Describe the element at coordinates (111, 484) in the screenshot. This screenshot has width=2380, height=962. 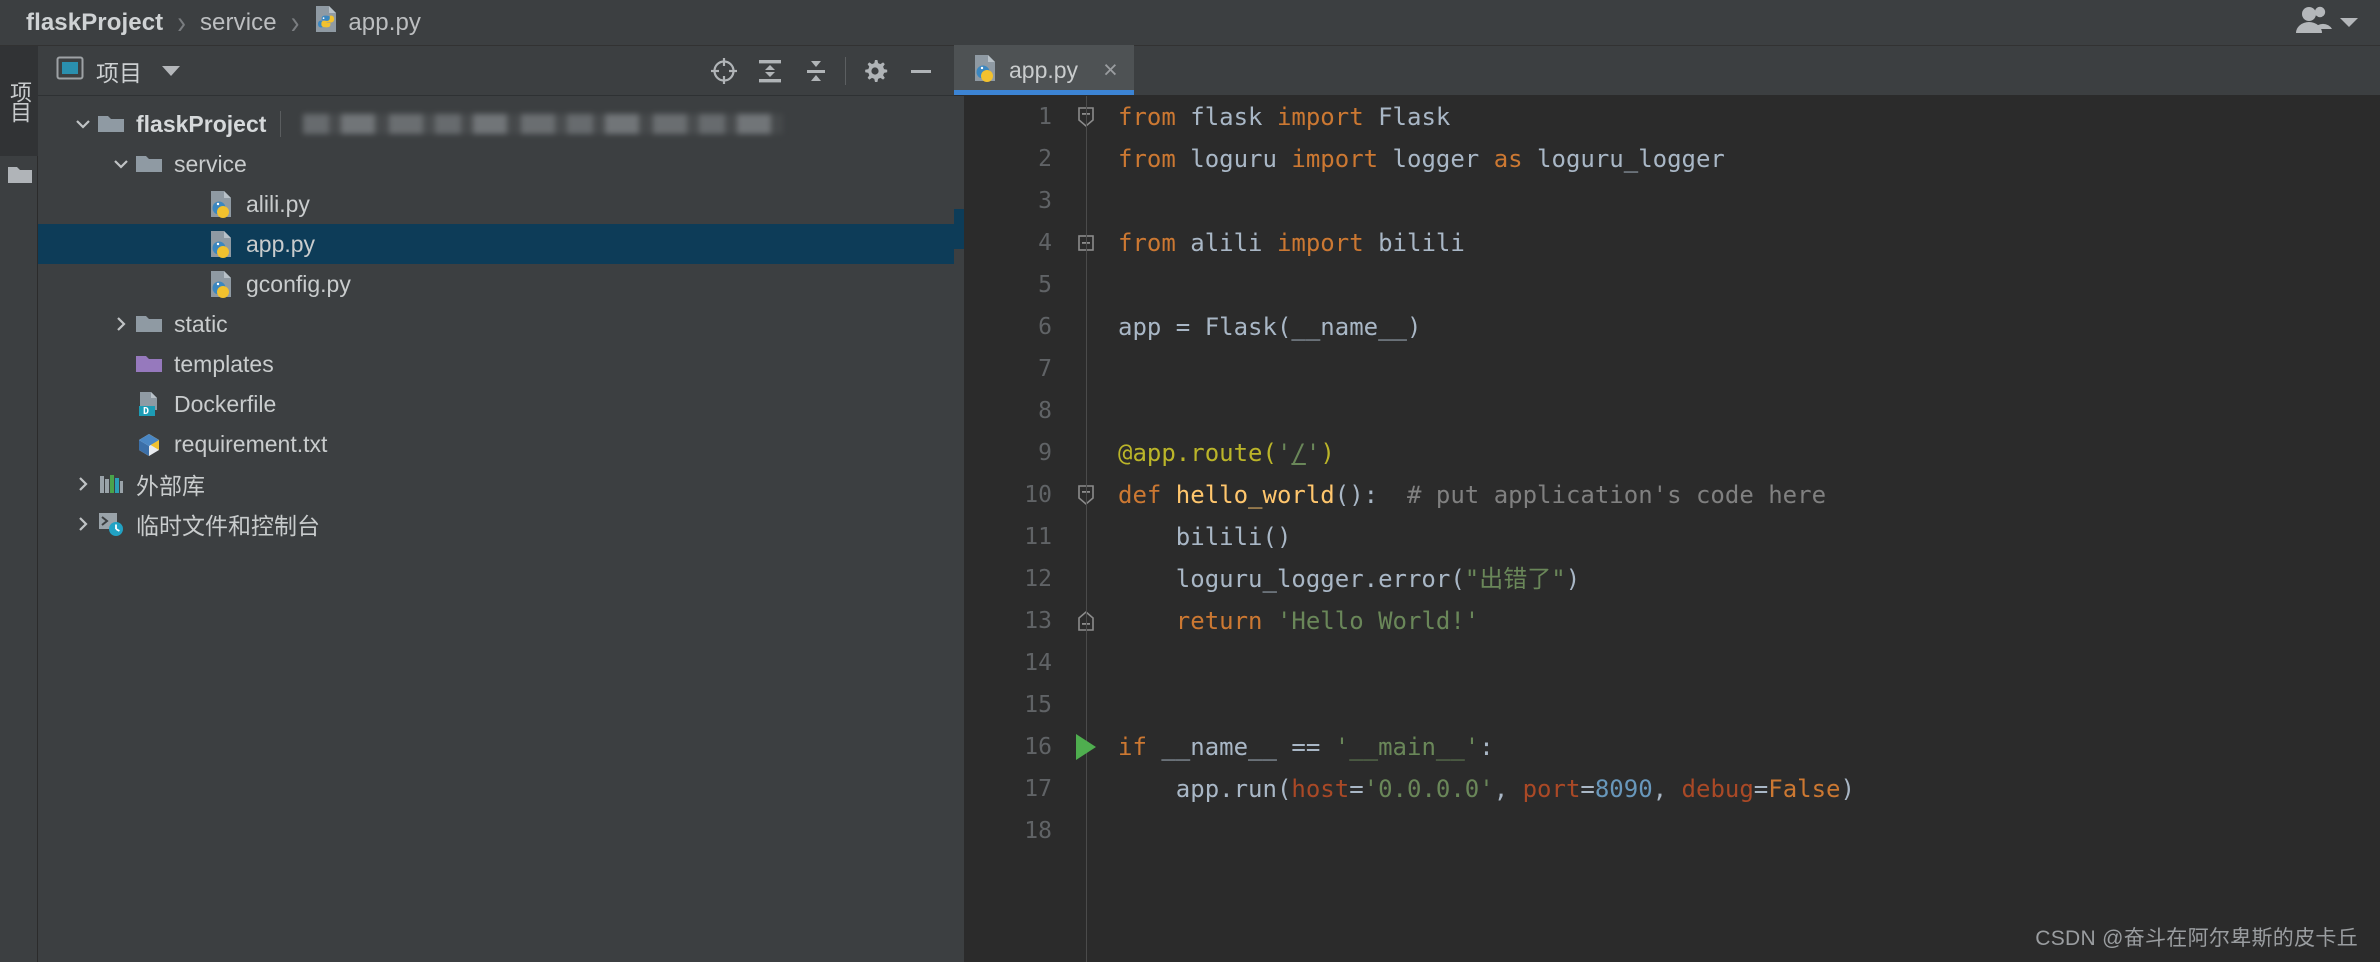
I see `external-libraries-icon` at that location.